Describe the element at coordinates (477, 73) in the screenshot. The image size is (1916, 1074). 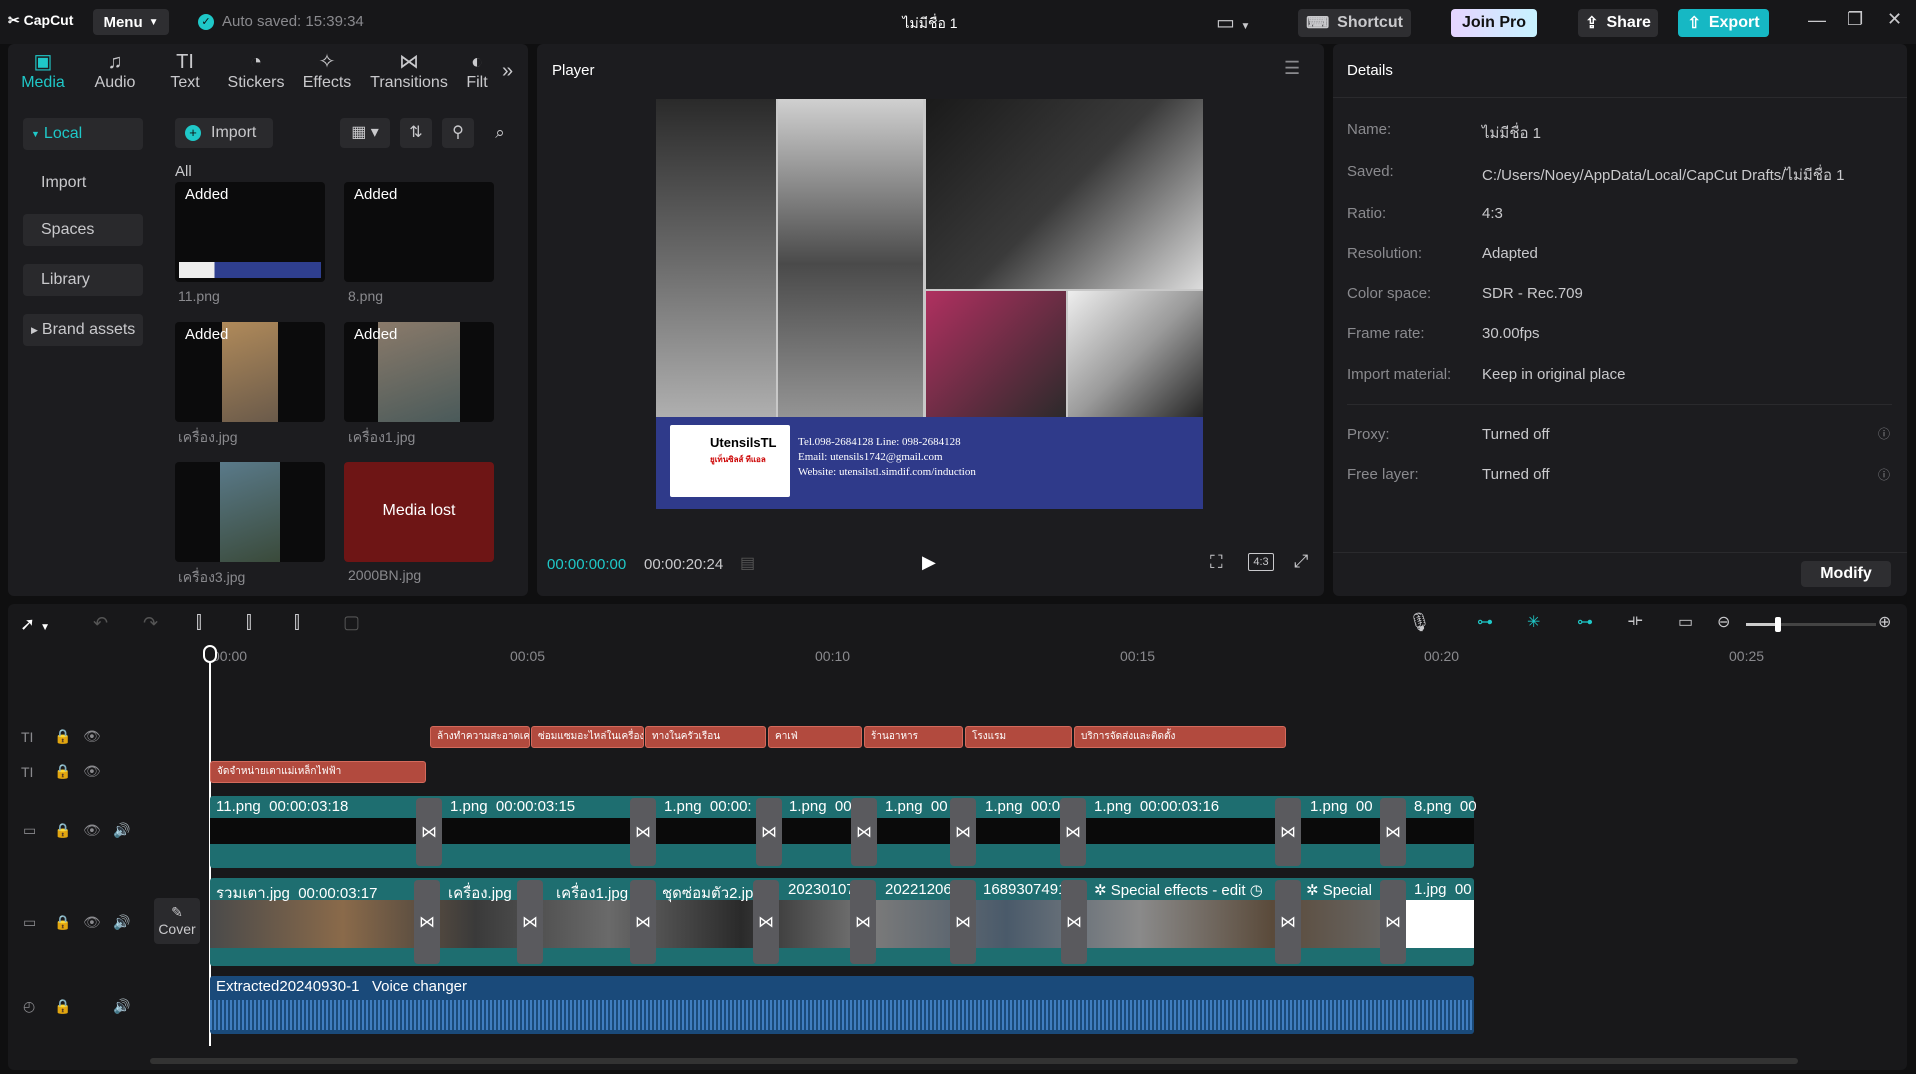
I see `tab-filters: ◐ Filt` at that location.